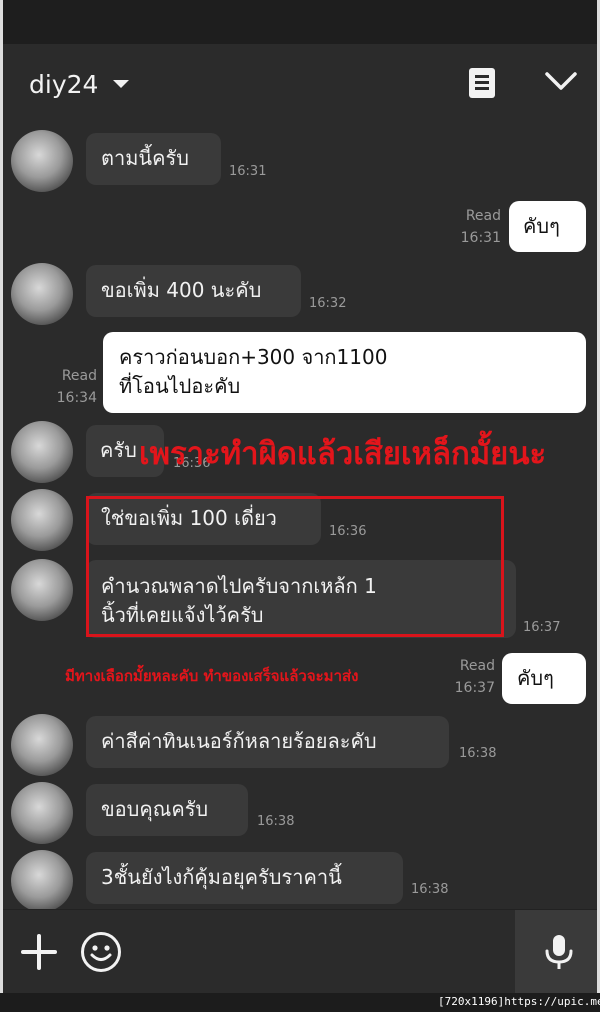  Describe the element at coordinates (519, 1001) in the screenshot. I see `watermark: [720x1196]https://upic.me/` at that location.